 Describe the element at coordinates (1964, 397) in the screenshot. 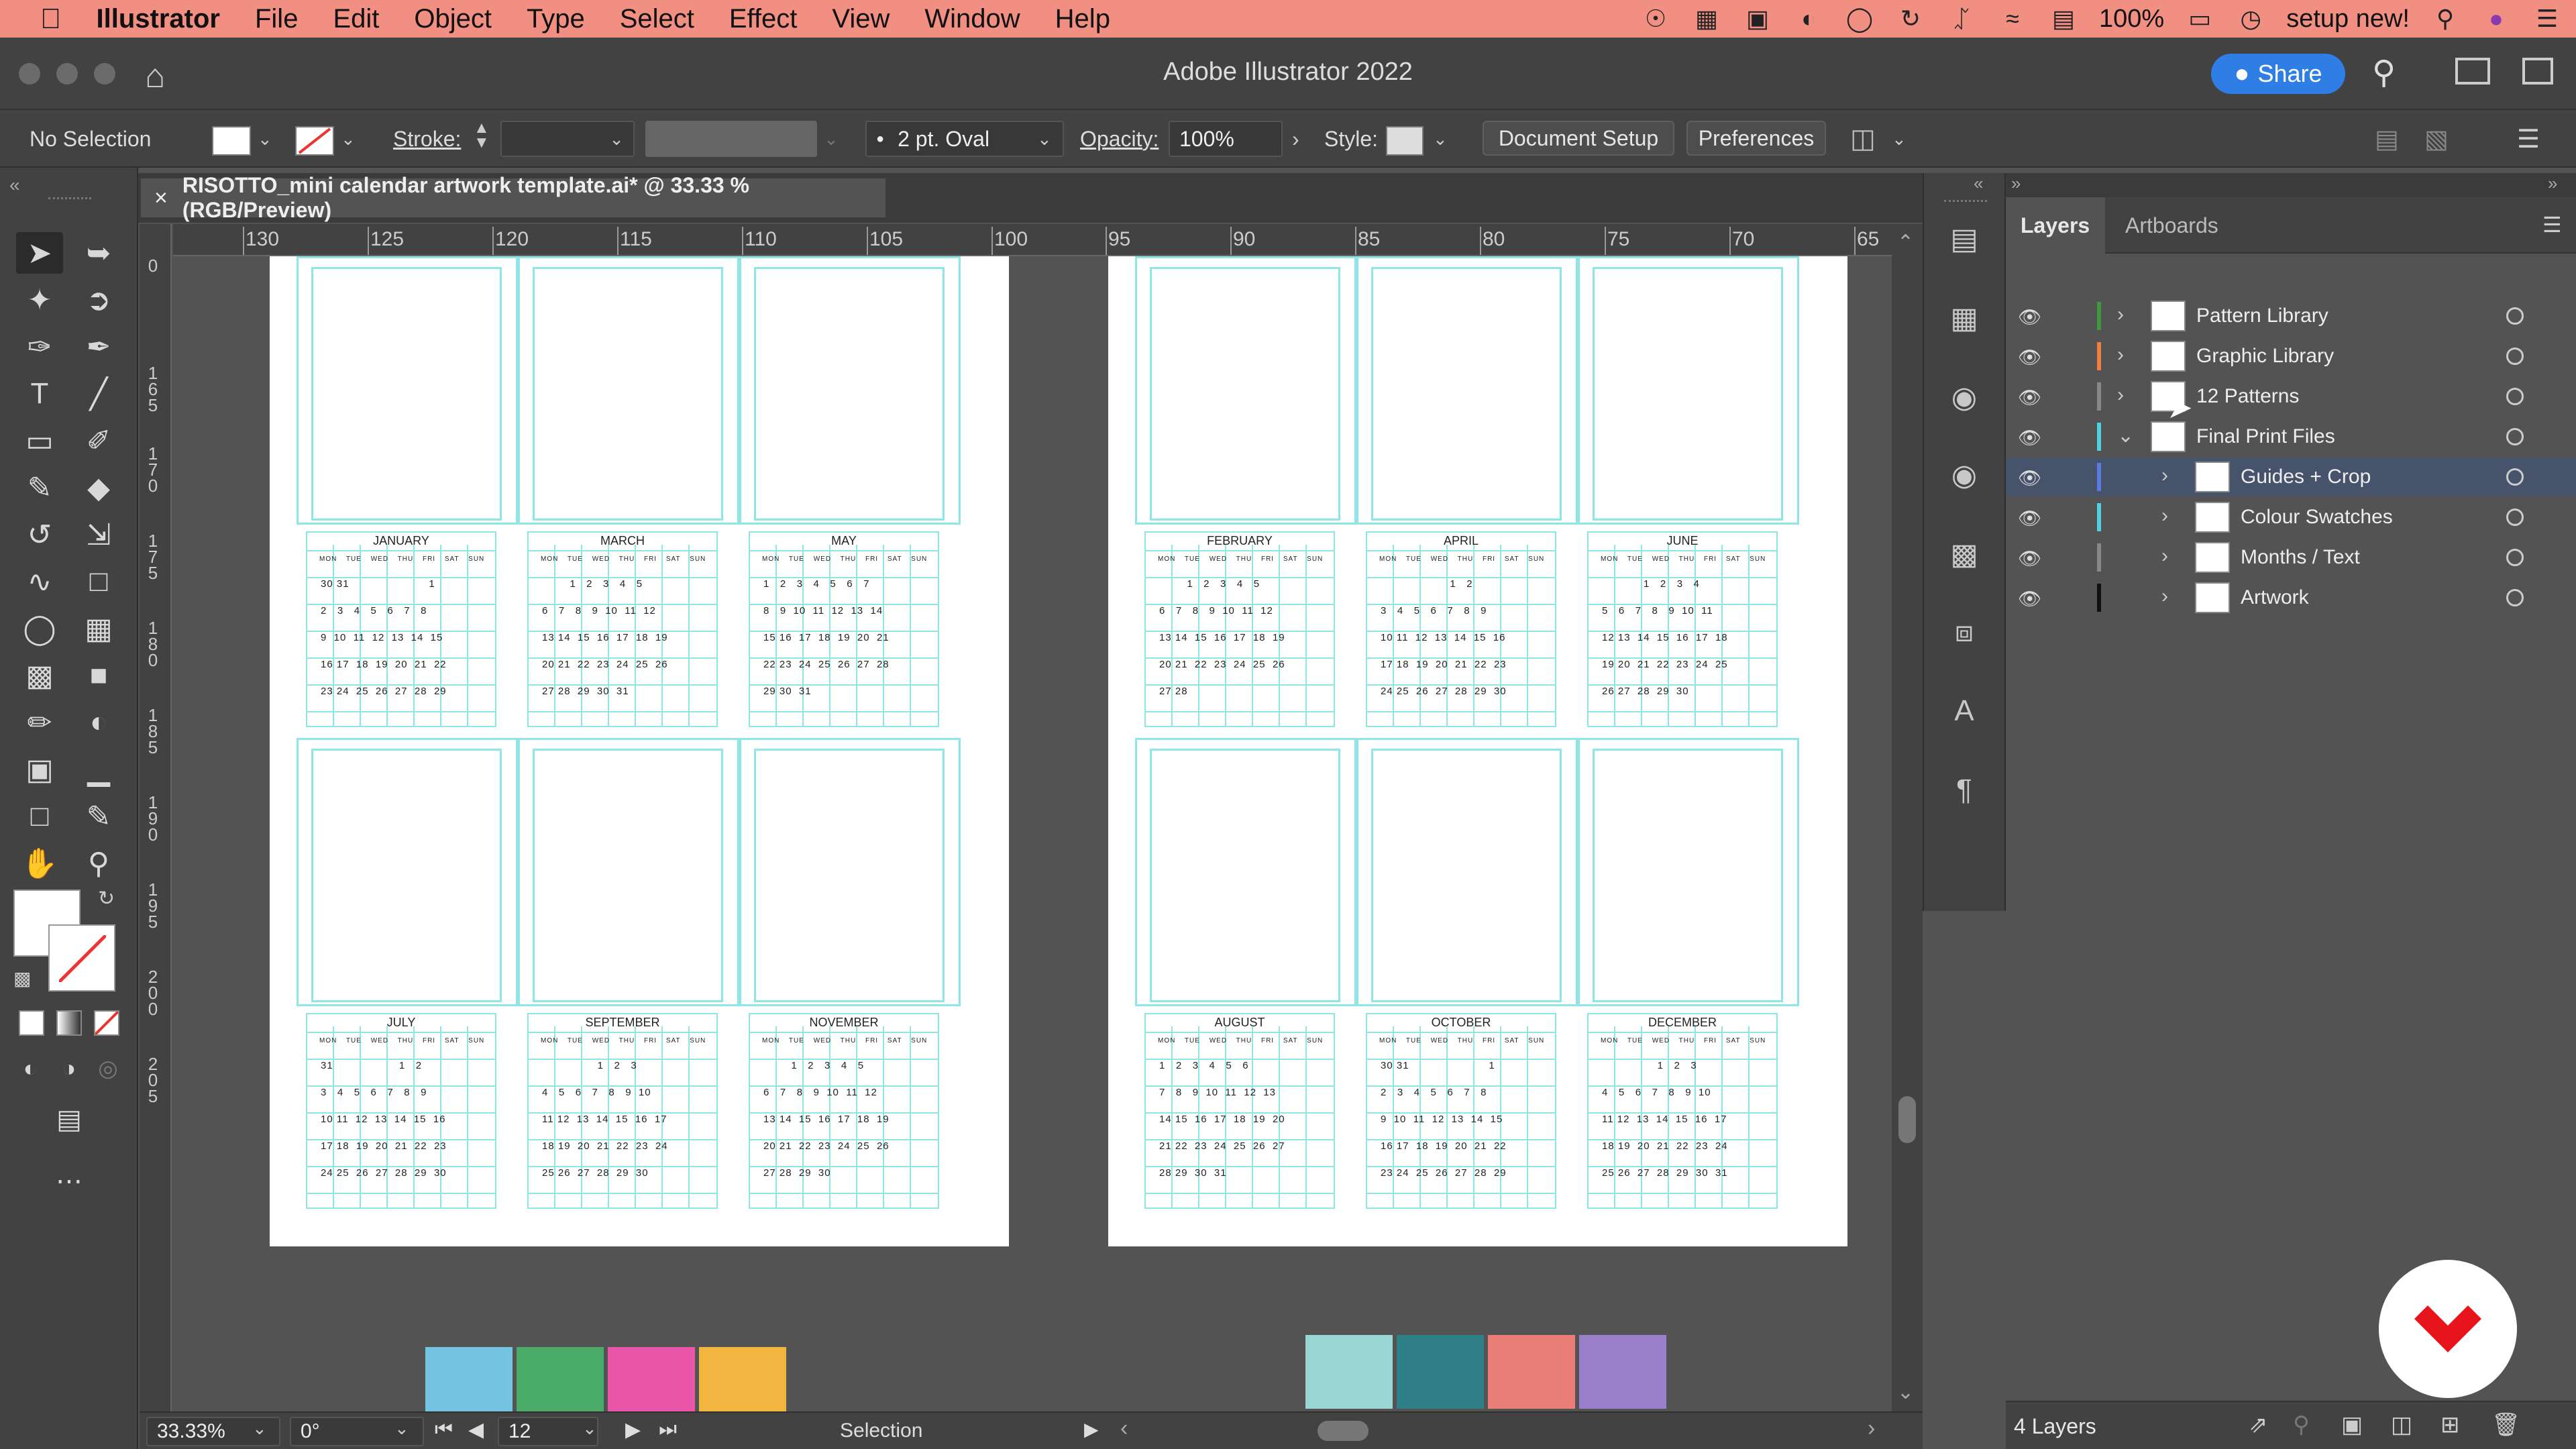

I see `pathfinder-panel-icon: ◉` at that location.